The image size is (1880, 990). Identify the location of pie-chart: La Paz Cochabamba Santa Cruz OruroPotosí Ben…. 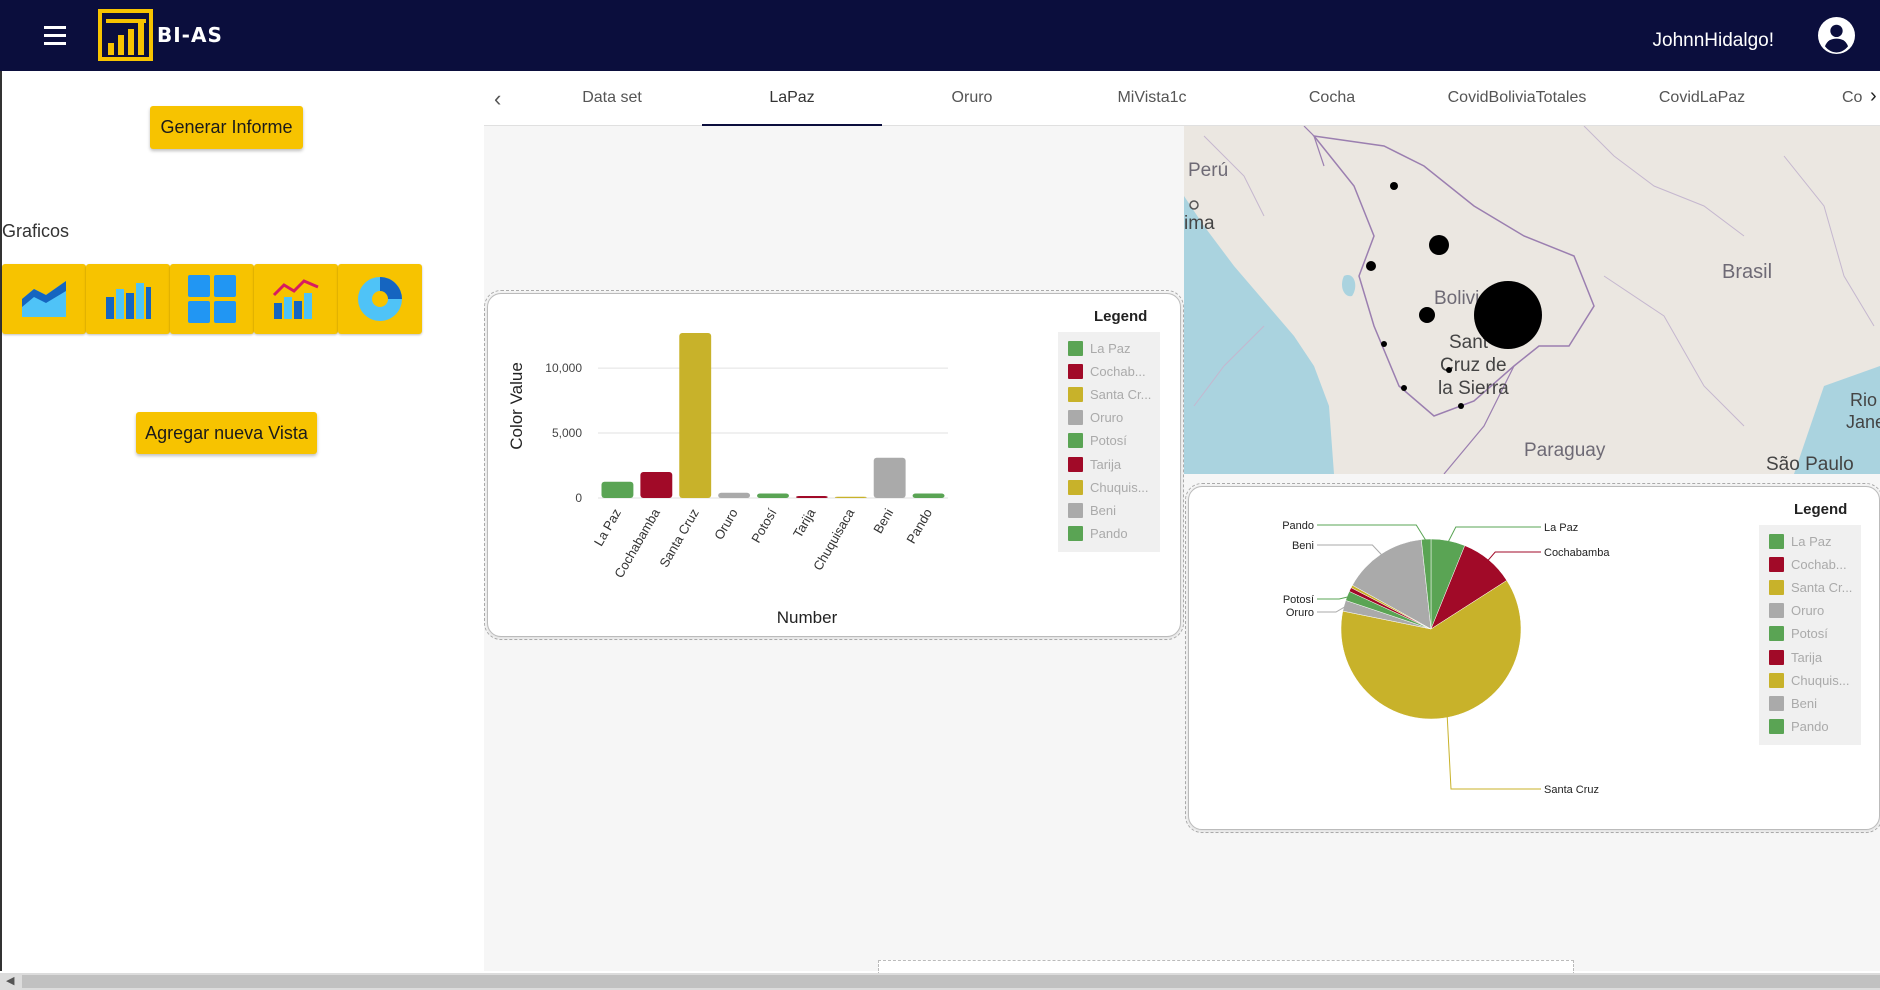
(1446, 658).